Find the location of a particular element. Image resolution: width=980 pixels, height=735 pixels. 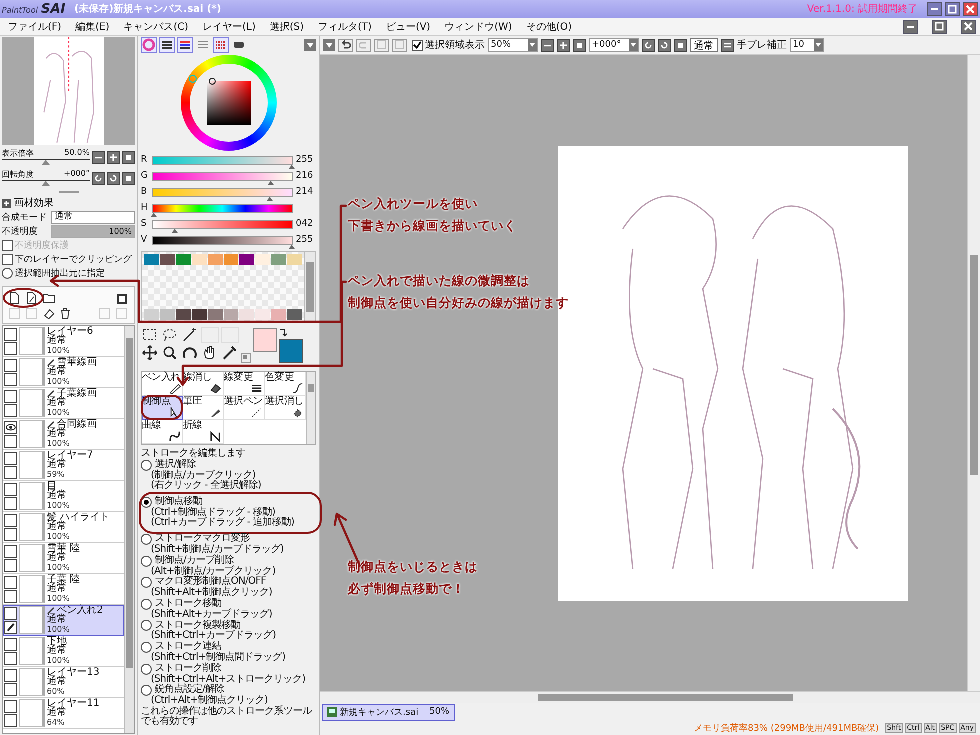

plus-icon is located at coordinates (6, 203).